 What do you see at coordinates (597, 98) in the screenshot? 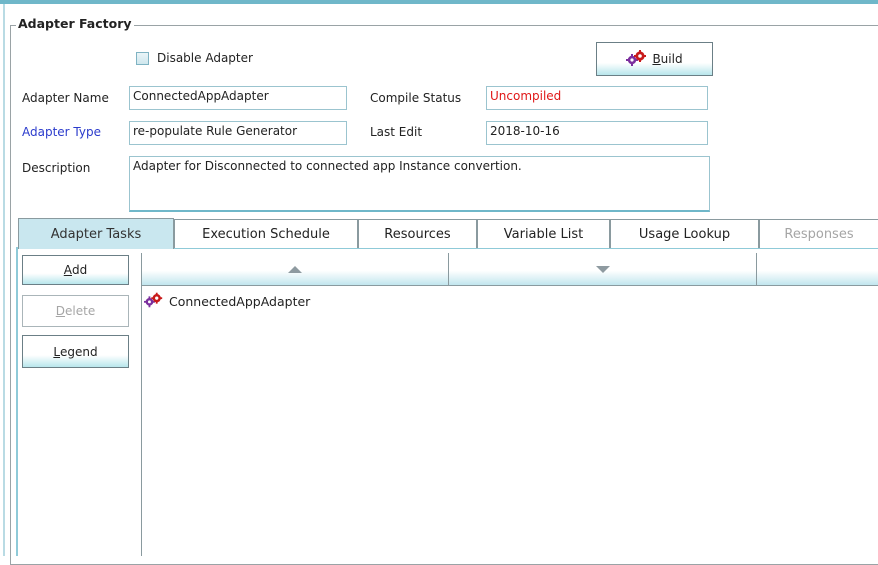
I see `compile-status-field: Uncompiled` at bounding box center [597, 98].